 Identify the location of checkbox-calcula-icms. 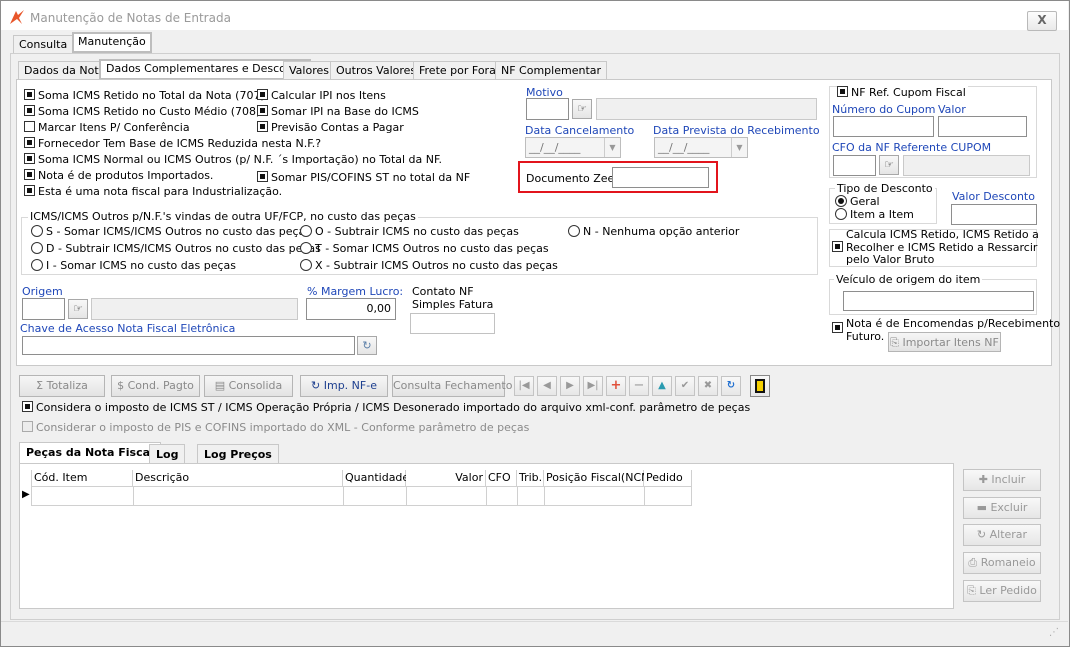
(837, 246).